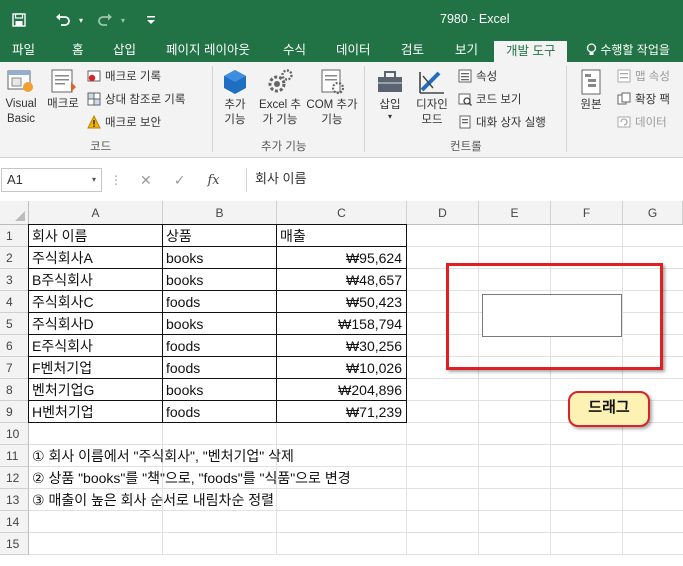 The width and height of the screenshot is (683, 566). What do you see at coordinates (78, 51) in the screenshot?
I see `tab-home: 홈` at bounding box center [78, 51].